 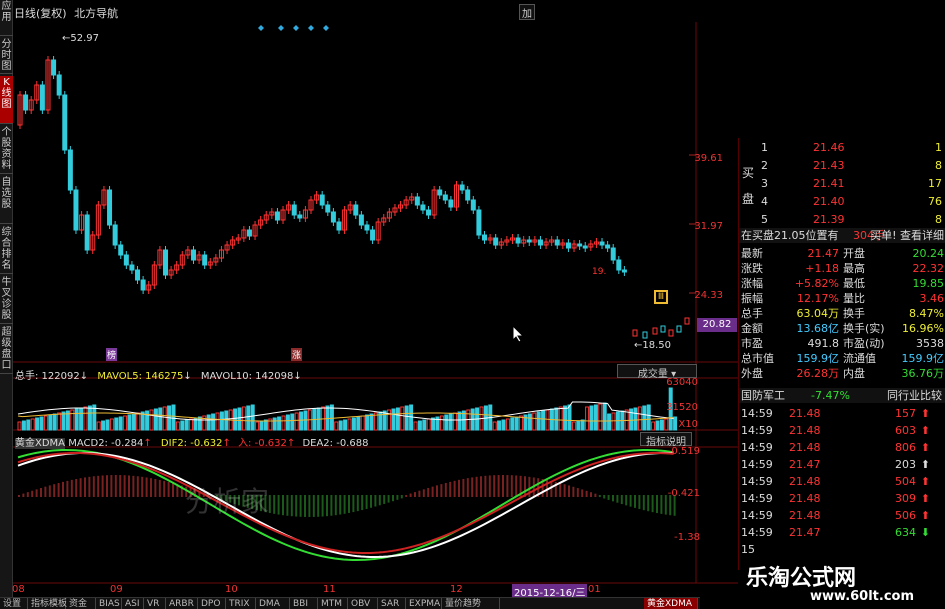 What do you see at coordinates (671, 603) in the screenshot?
I see `indicator-tab-16: 黄金XDMA` at bounding box center [671, 603].